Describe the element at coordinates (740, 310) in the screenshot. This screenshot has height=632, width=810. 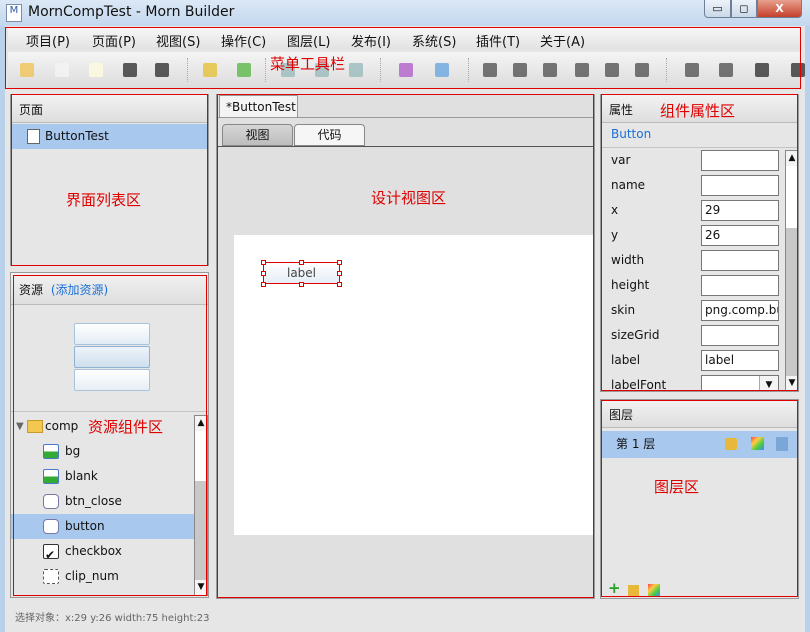
I see `prop-input-skin: png.comp.button` at that location.